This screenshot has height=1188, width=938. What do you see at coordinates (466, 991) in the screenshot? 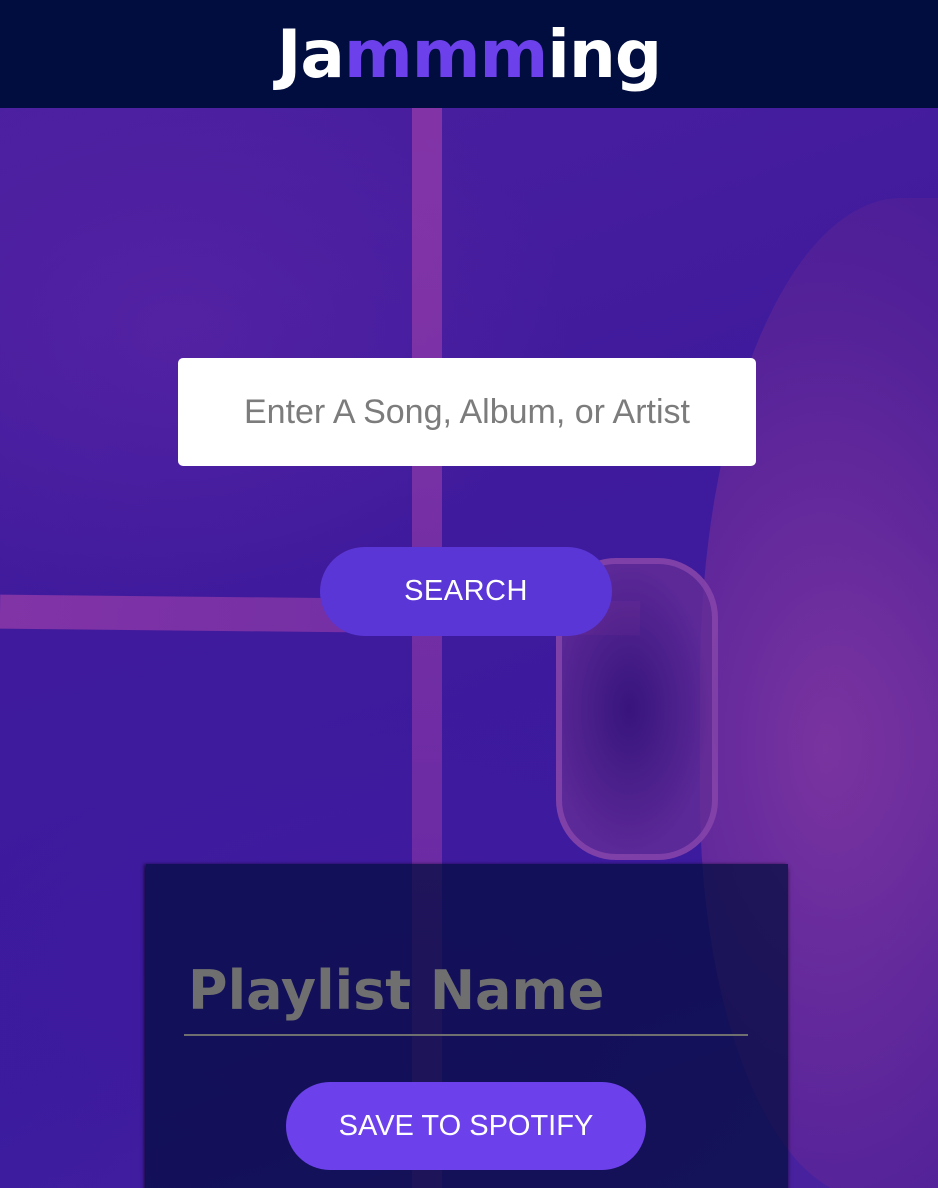
I see `playlist-name-input` at bounding box center [466, 991].